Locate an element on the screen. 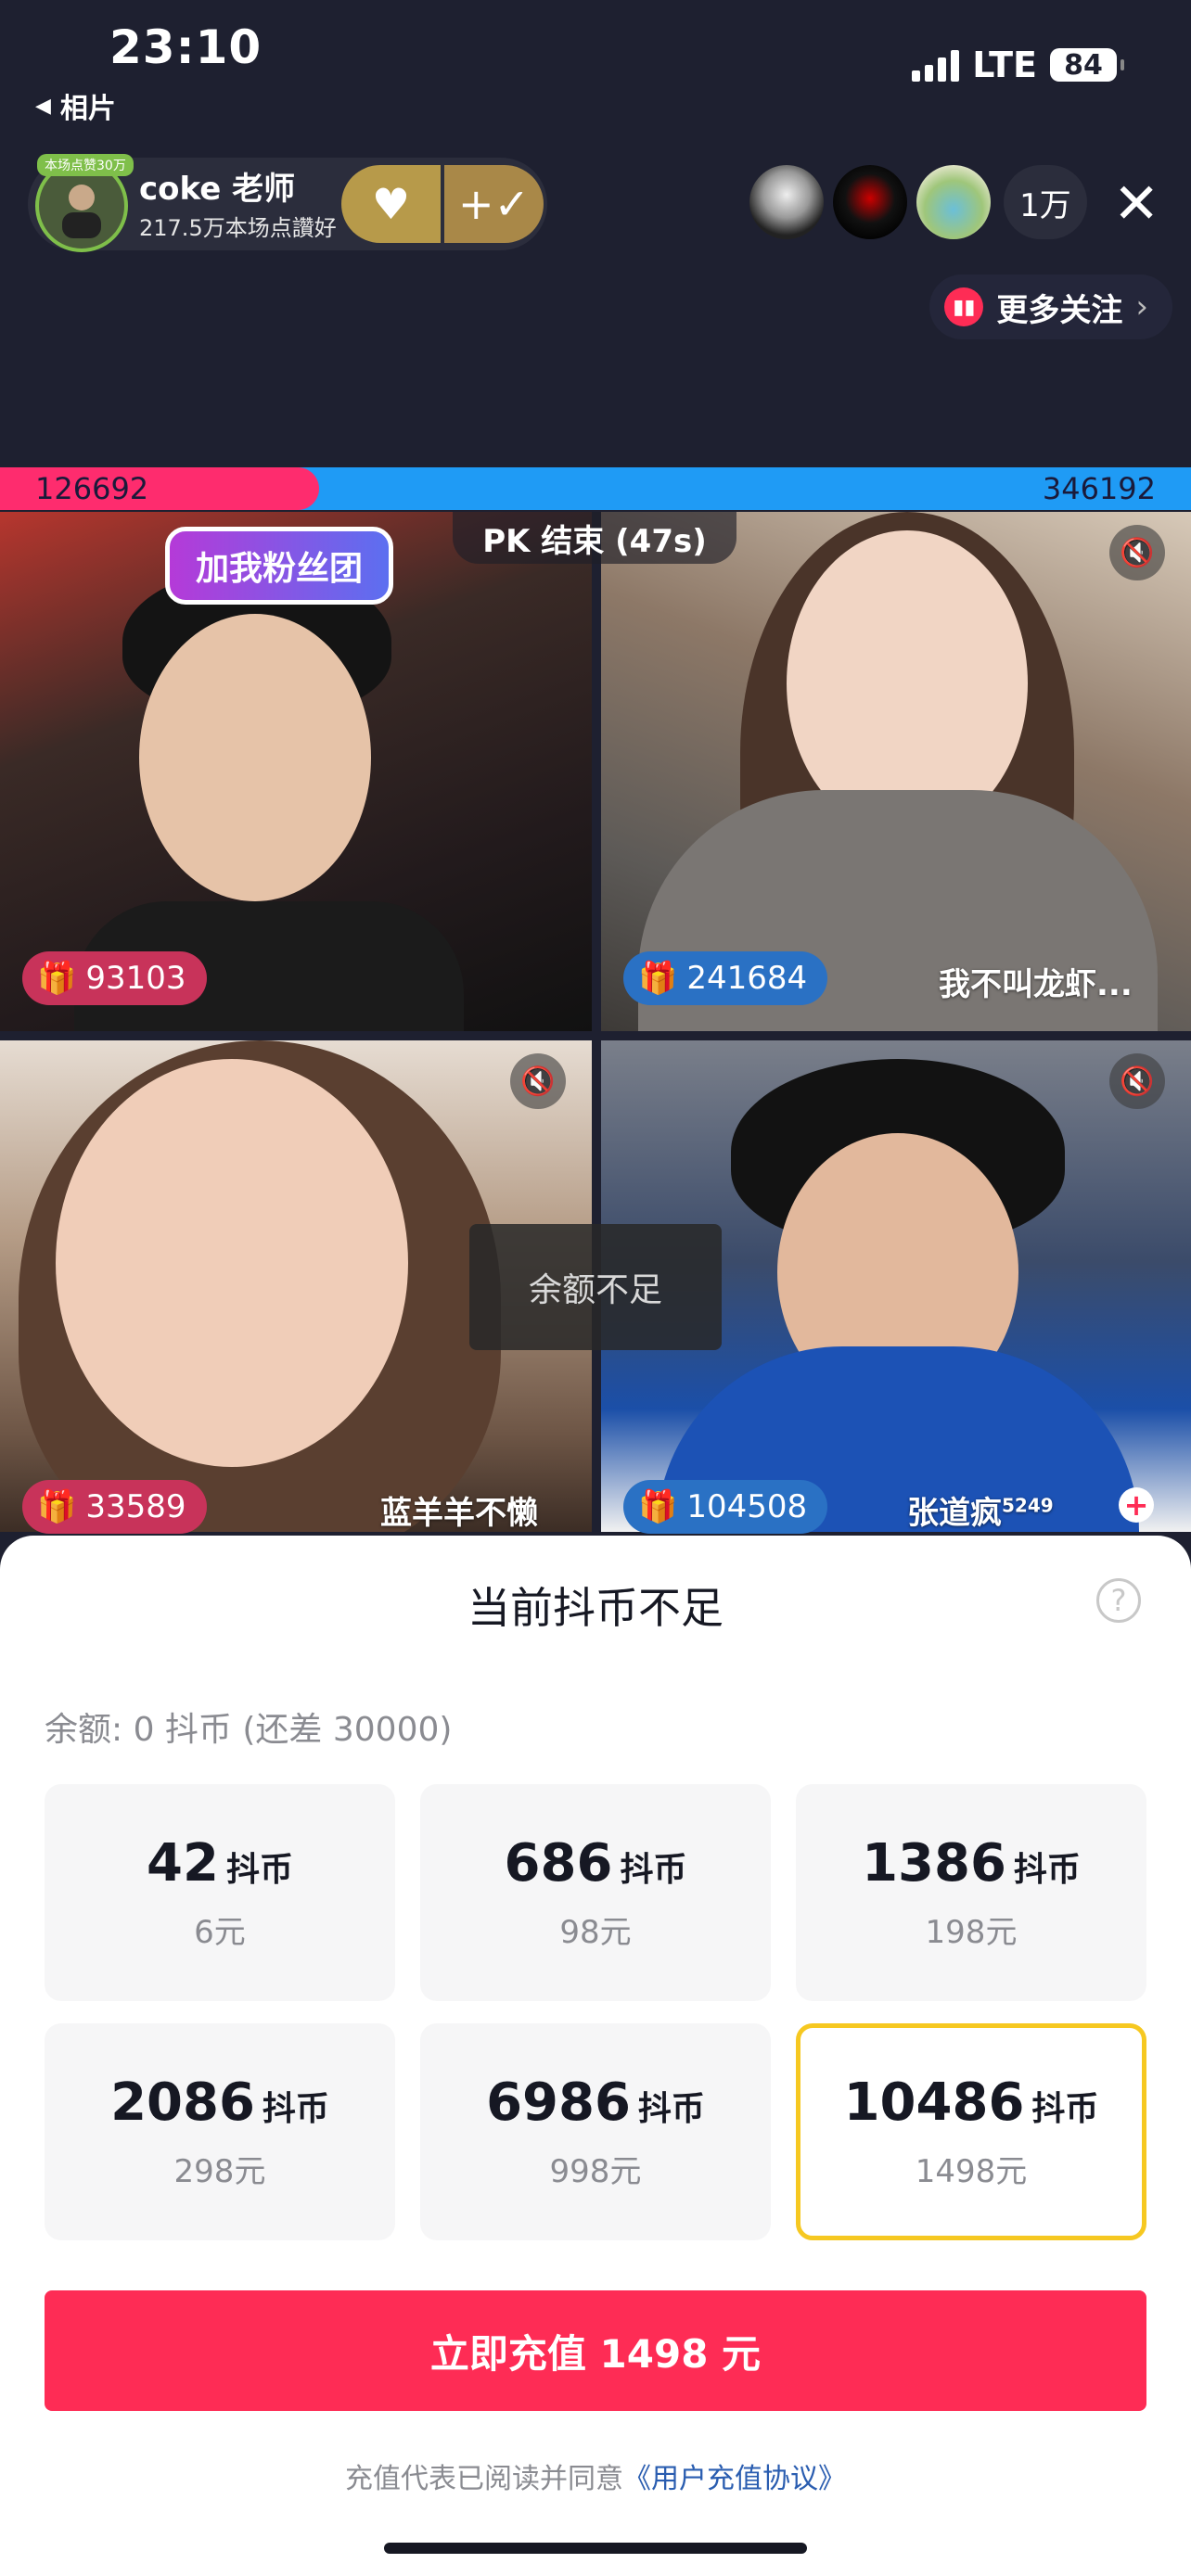 The image size is (1191, 2576). coin-package-selected: 10486 抖币 1498元 is located at coordinates (971, 2131).